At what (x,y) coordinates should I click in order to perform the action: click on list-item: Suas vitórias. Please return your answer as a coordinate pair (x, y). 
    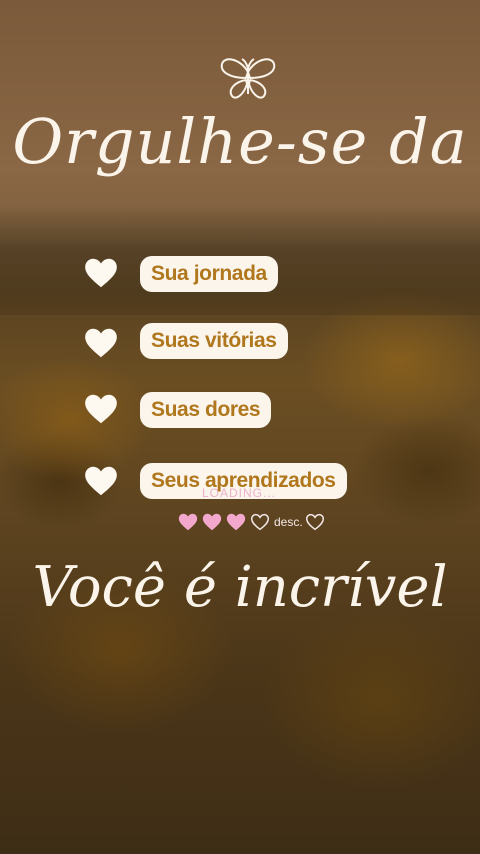
    Looking at the image, I should click on (240, 343).